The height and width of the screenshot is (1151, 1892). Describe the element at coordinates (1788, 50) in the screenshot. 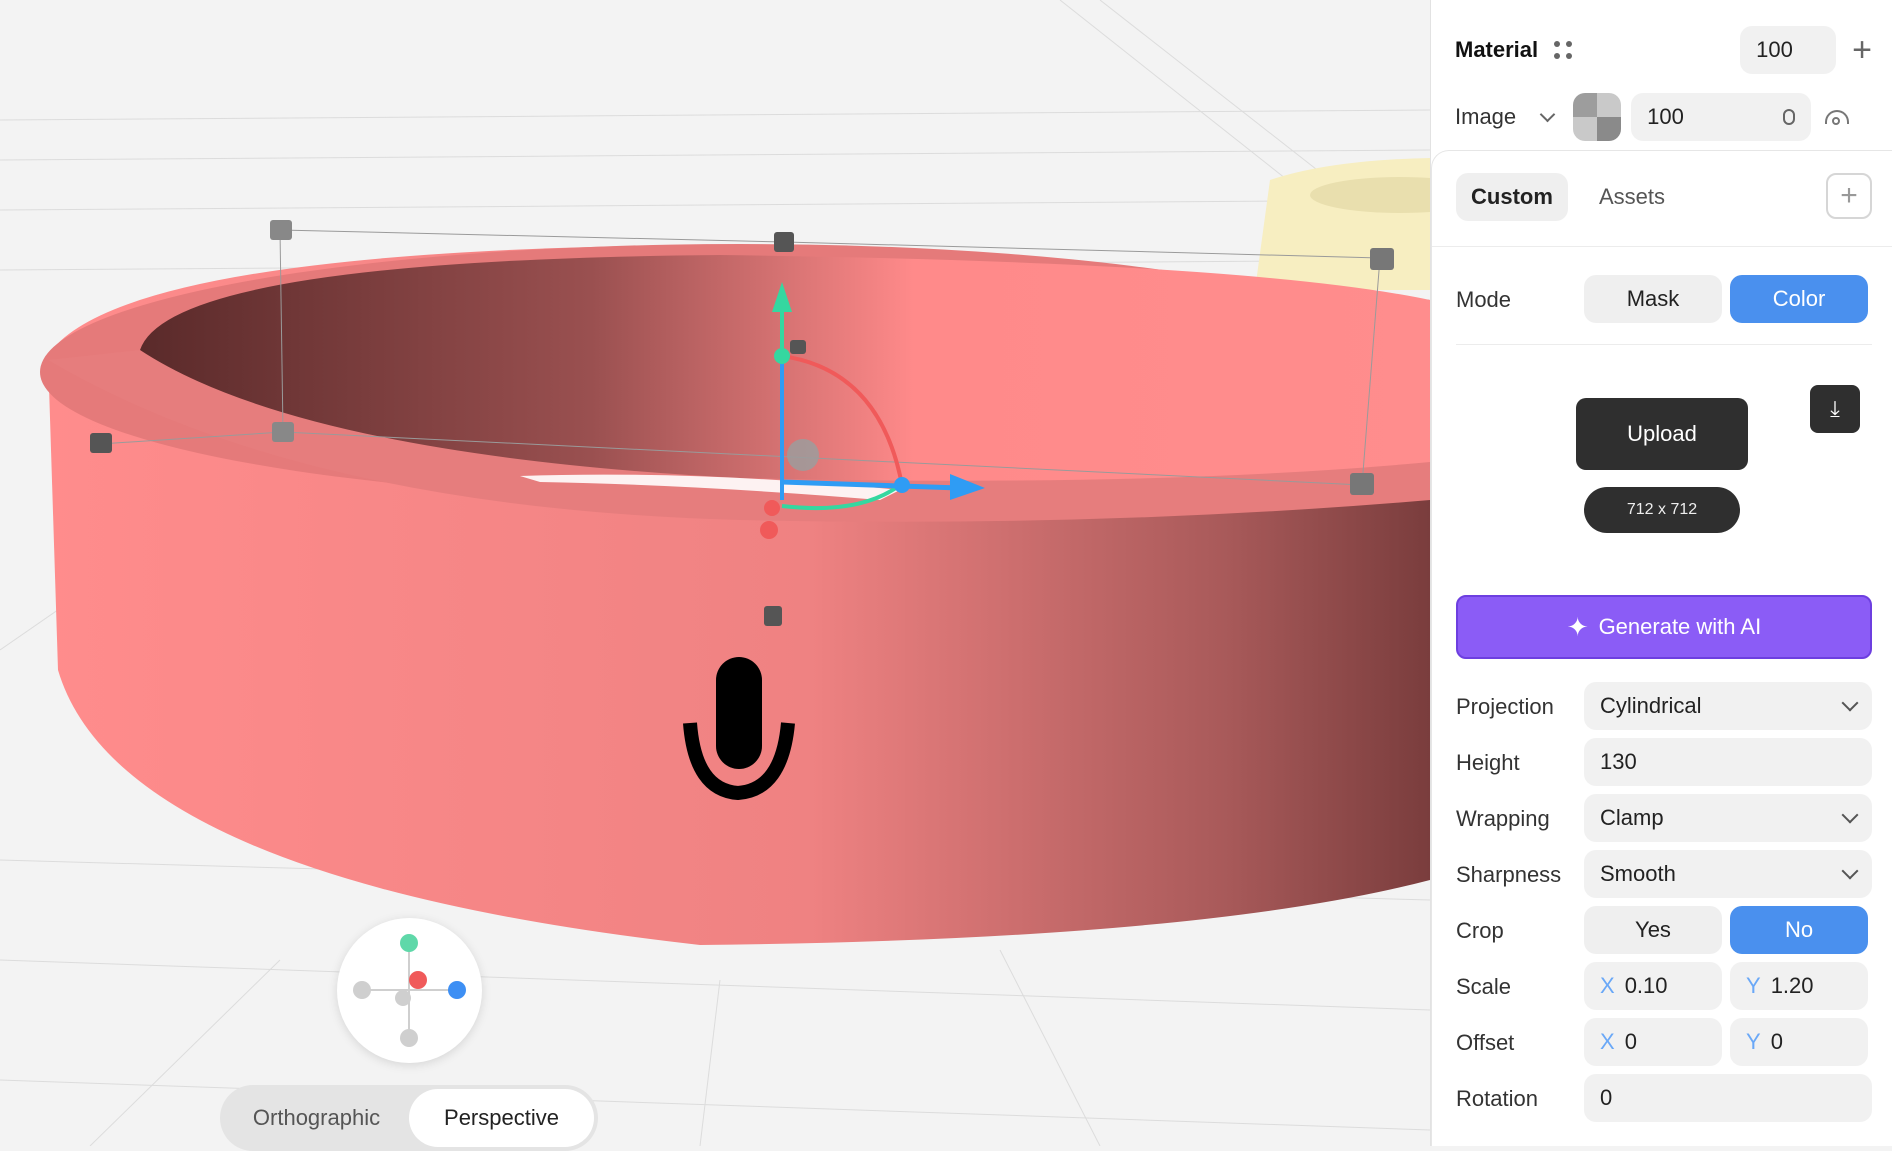

I see `material-opacity-field: 100` at that location.